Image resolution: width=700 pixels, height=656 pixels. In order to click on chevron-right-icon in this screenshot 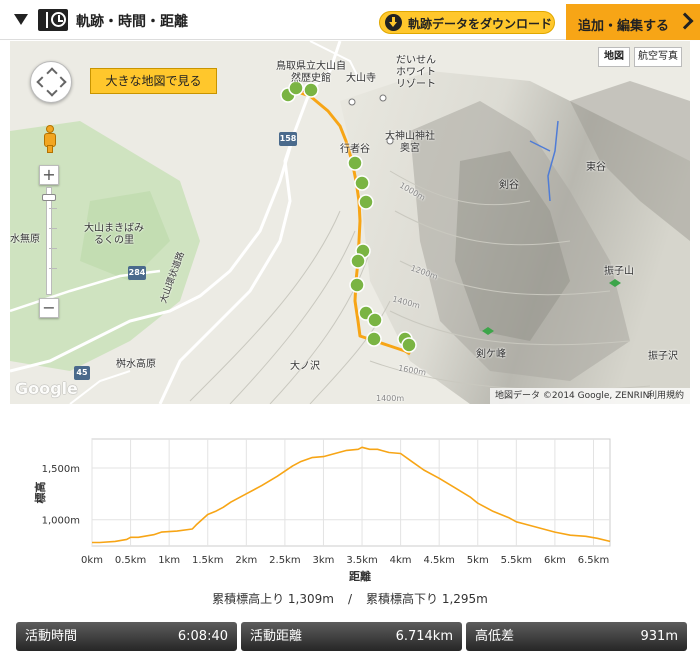, I will do `click(685, 21)`.